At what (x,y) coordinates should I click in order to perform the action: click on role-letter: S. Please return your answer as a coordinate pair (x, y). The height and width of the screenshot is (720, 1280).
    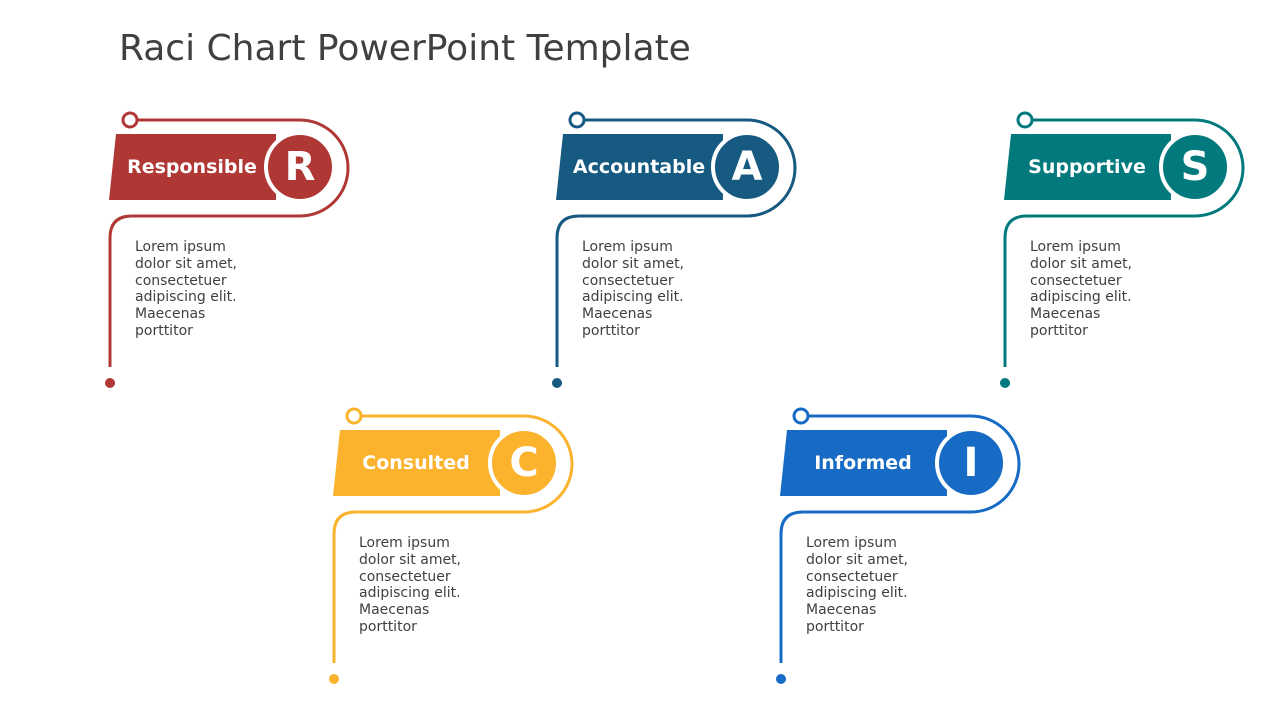
    Looking at the image, I should click on (1195, 167).